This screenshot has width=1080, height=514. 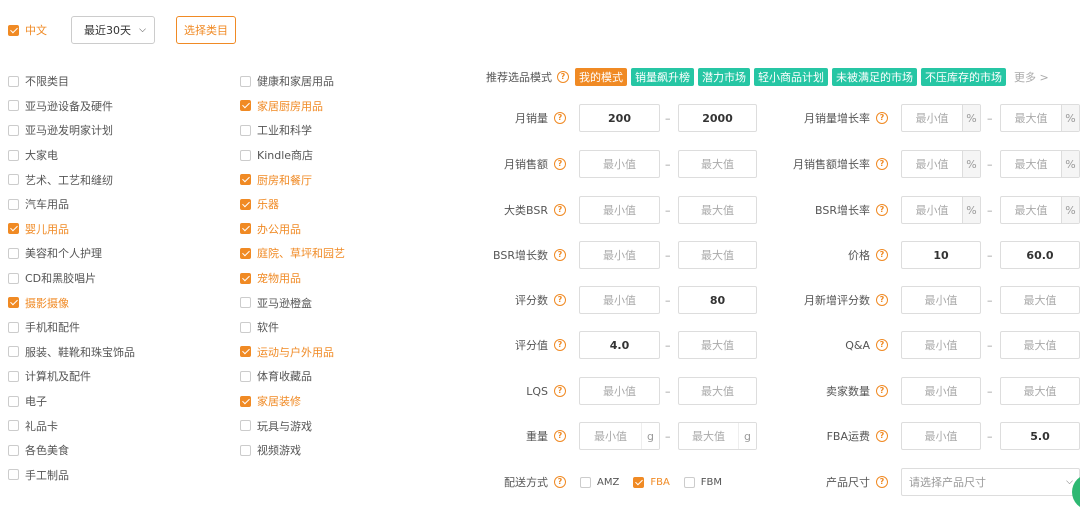 I want to click on mode-tag-unmet-market: 未被满足的市场, so click(x=874, y=77).